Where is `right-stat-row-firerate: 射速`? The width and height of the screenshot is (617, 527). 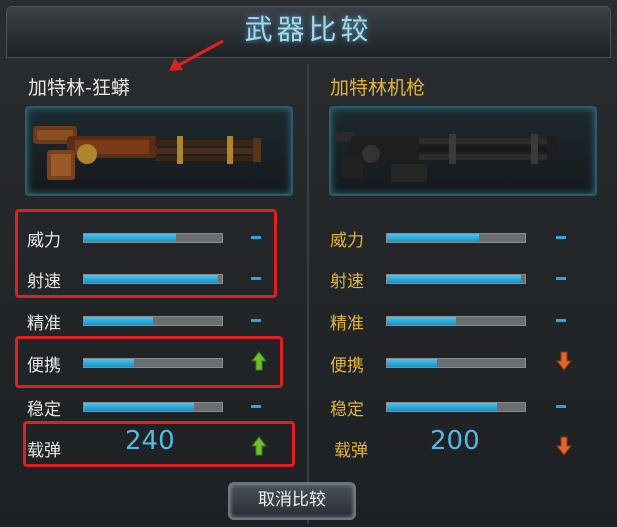
right-stat-row-firerate: 射速 is located at coordinates (460, 278).